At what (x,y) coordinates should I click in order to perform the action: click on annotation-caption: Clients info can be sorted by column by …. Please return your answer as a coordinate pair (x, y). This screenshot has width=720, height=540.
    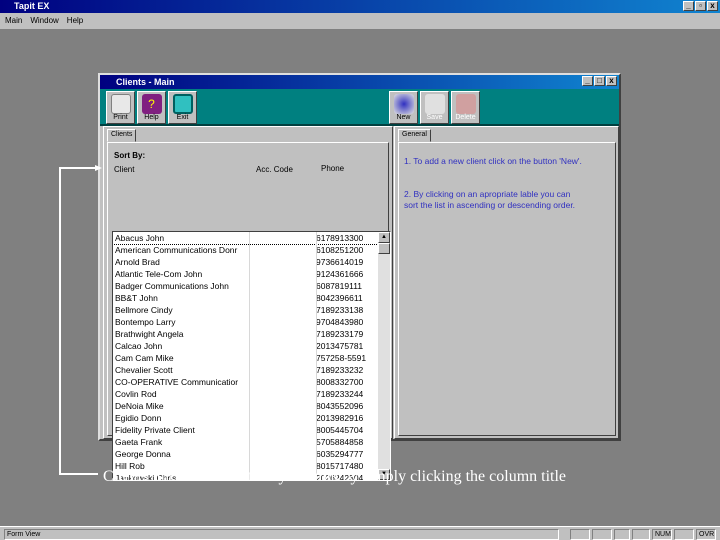
    Looking at the image, I should click on (335, 476).